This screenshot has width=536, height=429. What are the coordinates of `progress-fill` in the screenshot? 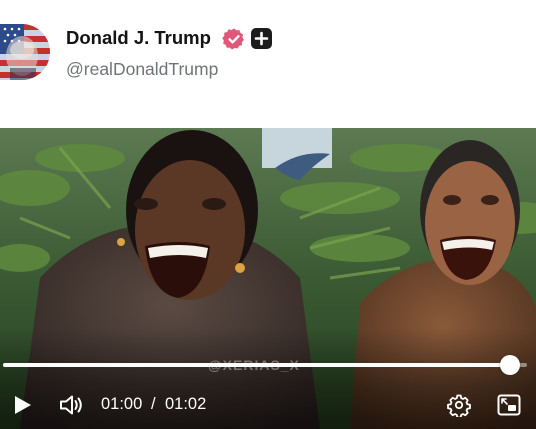 It's located at (256, 365).